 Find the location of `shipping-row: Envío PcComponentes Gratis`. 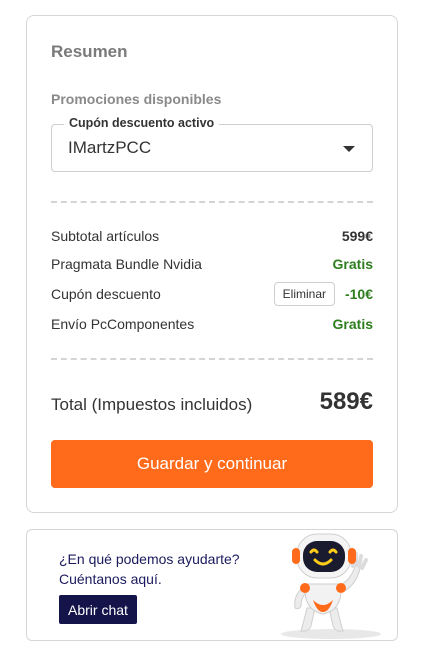

shipping-row: Envío PcComponentes Gratis is located at coordinates (212, 325).